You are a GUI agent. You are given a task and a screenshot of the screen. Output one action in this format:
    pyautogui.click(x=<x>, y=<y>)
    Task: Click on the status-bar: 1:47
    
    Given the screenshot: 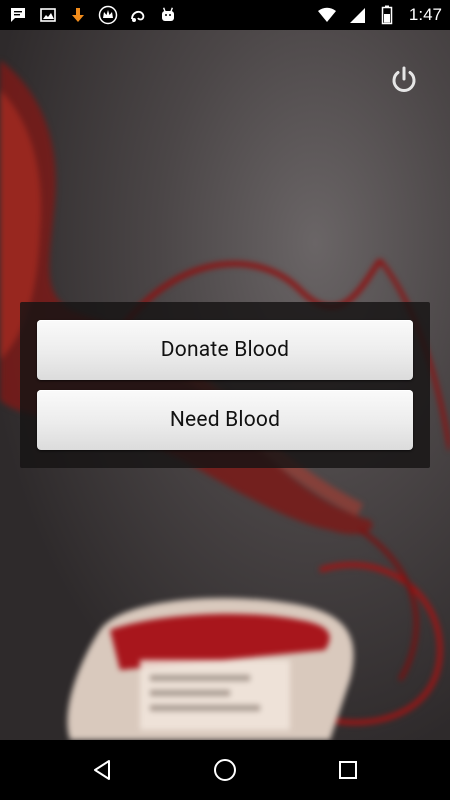 What is the action you would take?
    pyautogui.click(x=225, y=15)
    